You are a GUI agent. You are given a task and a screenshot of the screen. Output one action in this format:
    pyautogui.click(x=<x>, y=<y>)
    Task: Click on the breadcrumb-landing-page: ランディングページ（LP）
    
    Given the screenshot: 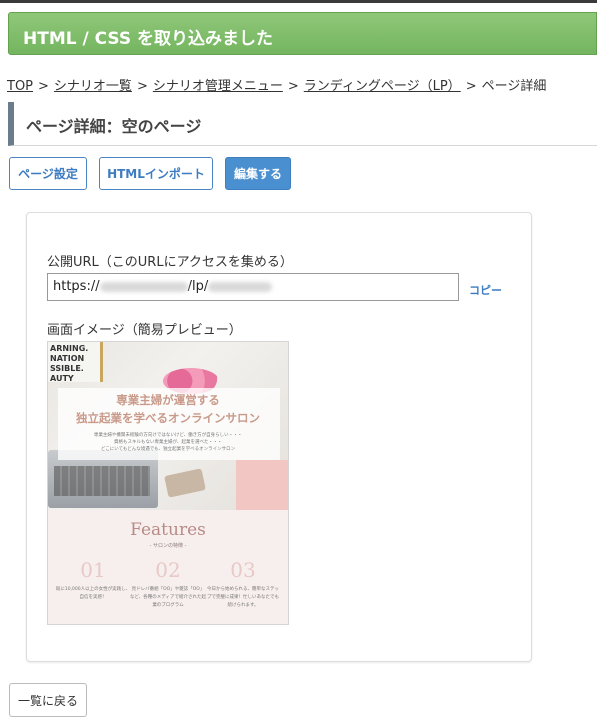 What is the action you would take?
    pyautogui.click(x=382, y=86)
    